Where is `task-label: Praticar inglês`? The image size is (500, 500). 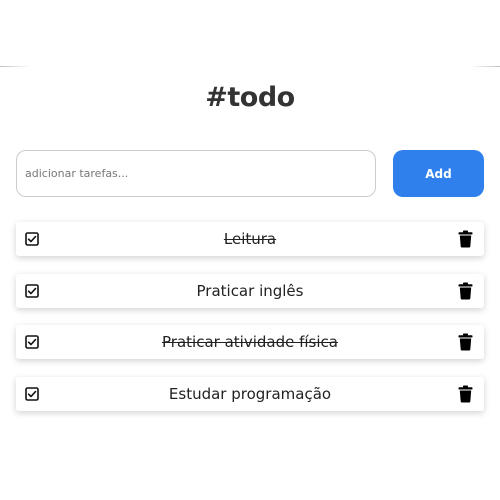 task-label: Praticar inglês is located at coordinates (250, 290).